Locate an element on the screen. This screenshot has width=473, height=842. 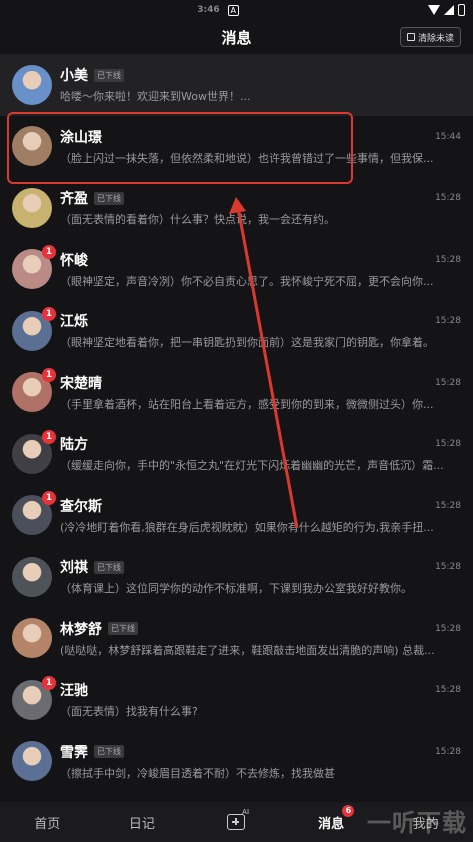
conversation-header: 宋楚晴 15:28 is located at coordinates (260, 383).